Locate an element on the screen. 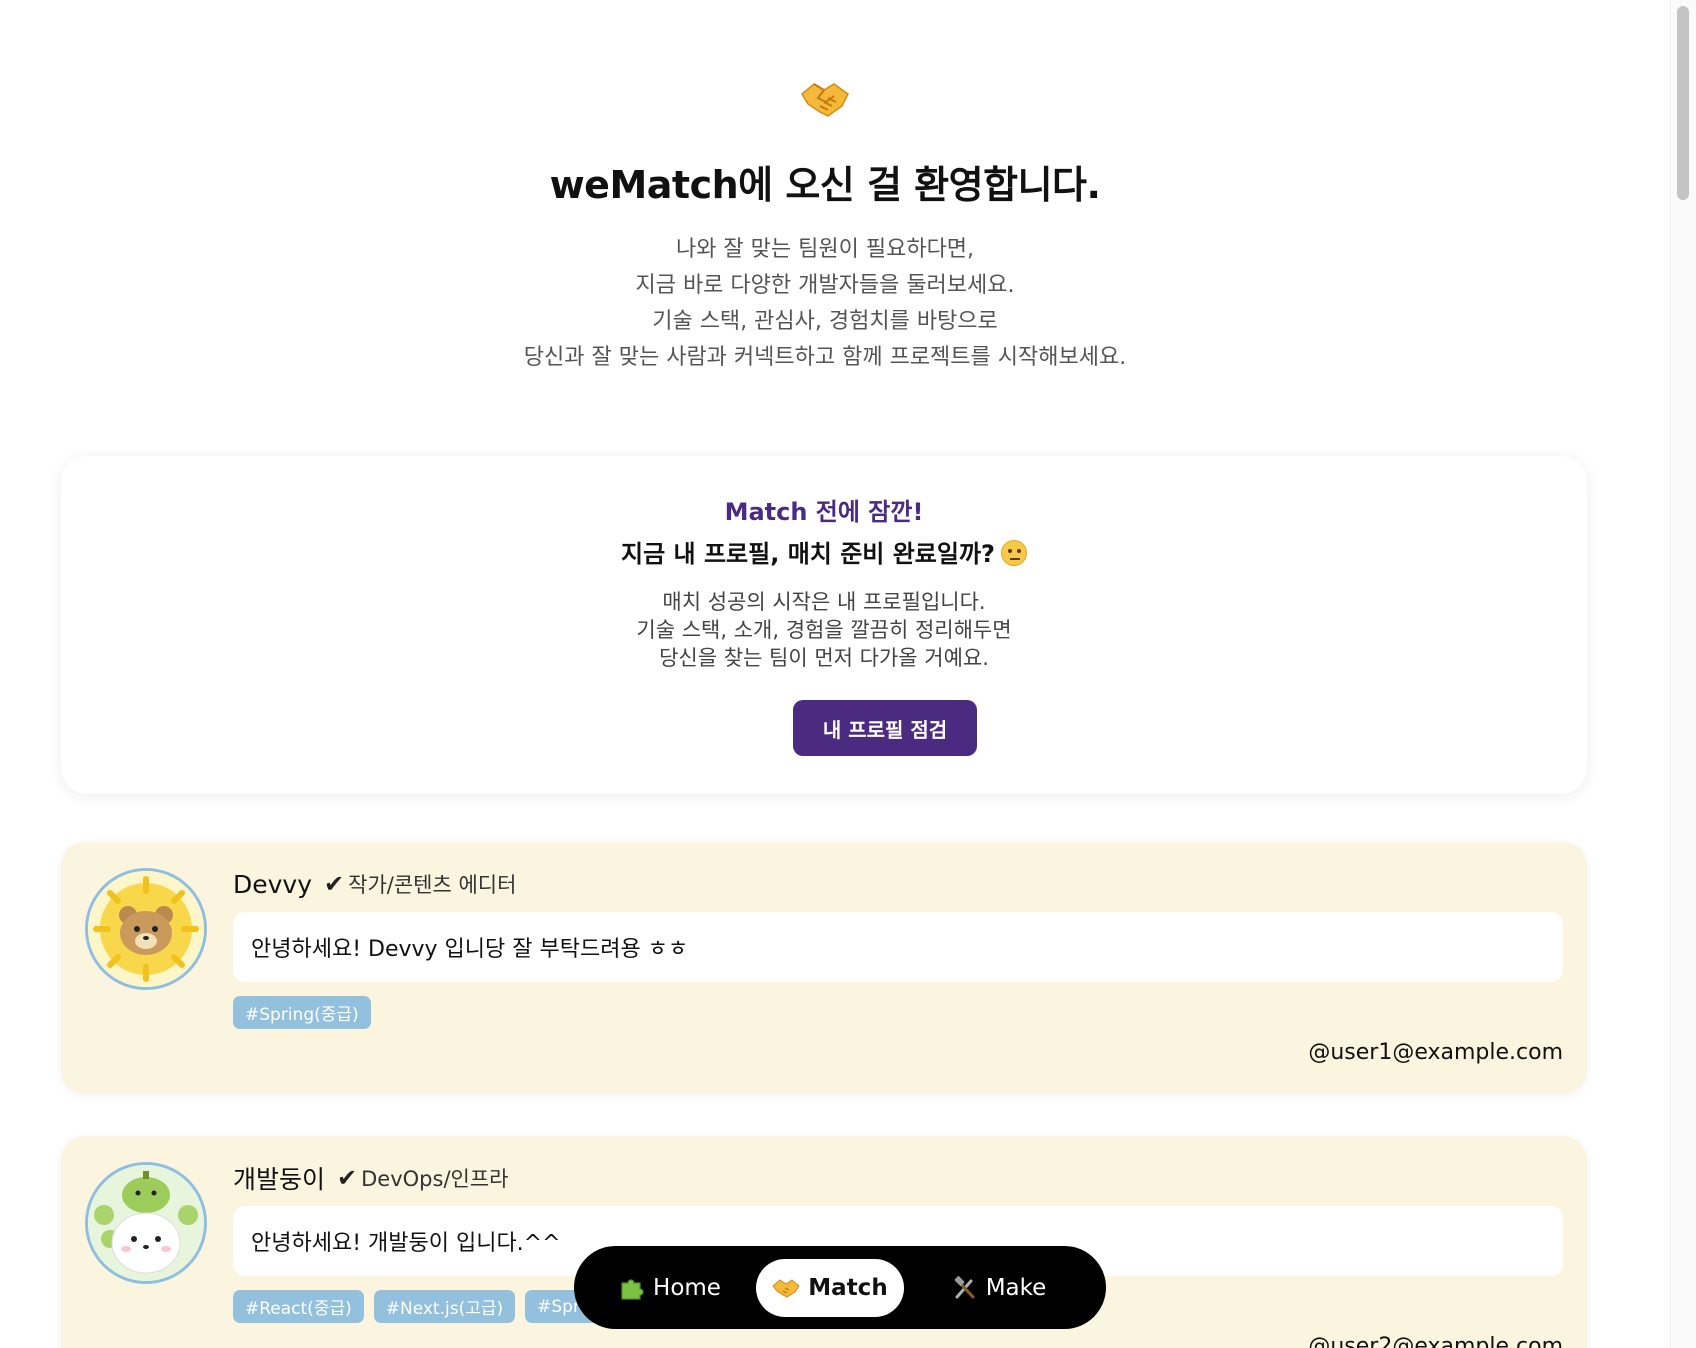 This screenshot has width=1696, height=1348. bottom-nav: Home Match Make is located at coordinates (840, 1287).